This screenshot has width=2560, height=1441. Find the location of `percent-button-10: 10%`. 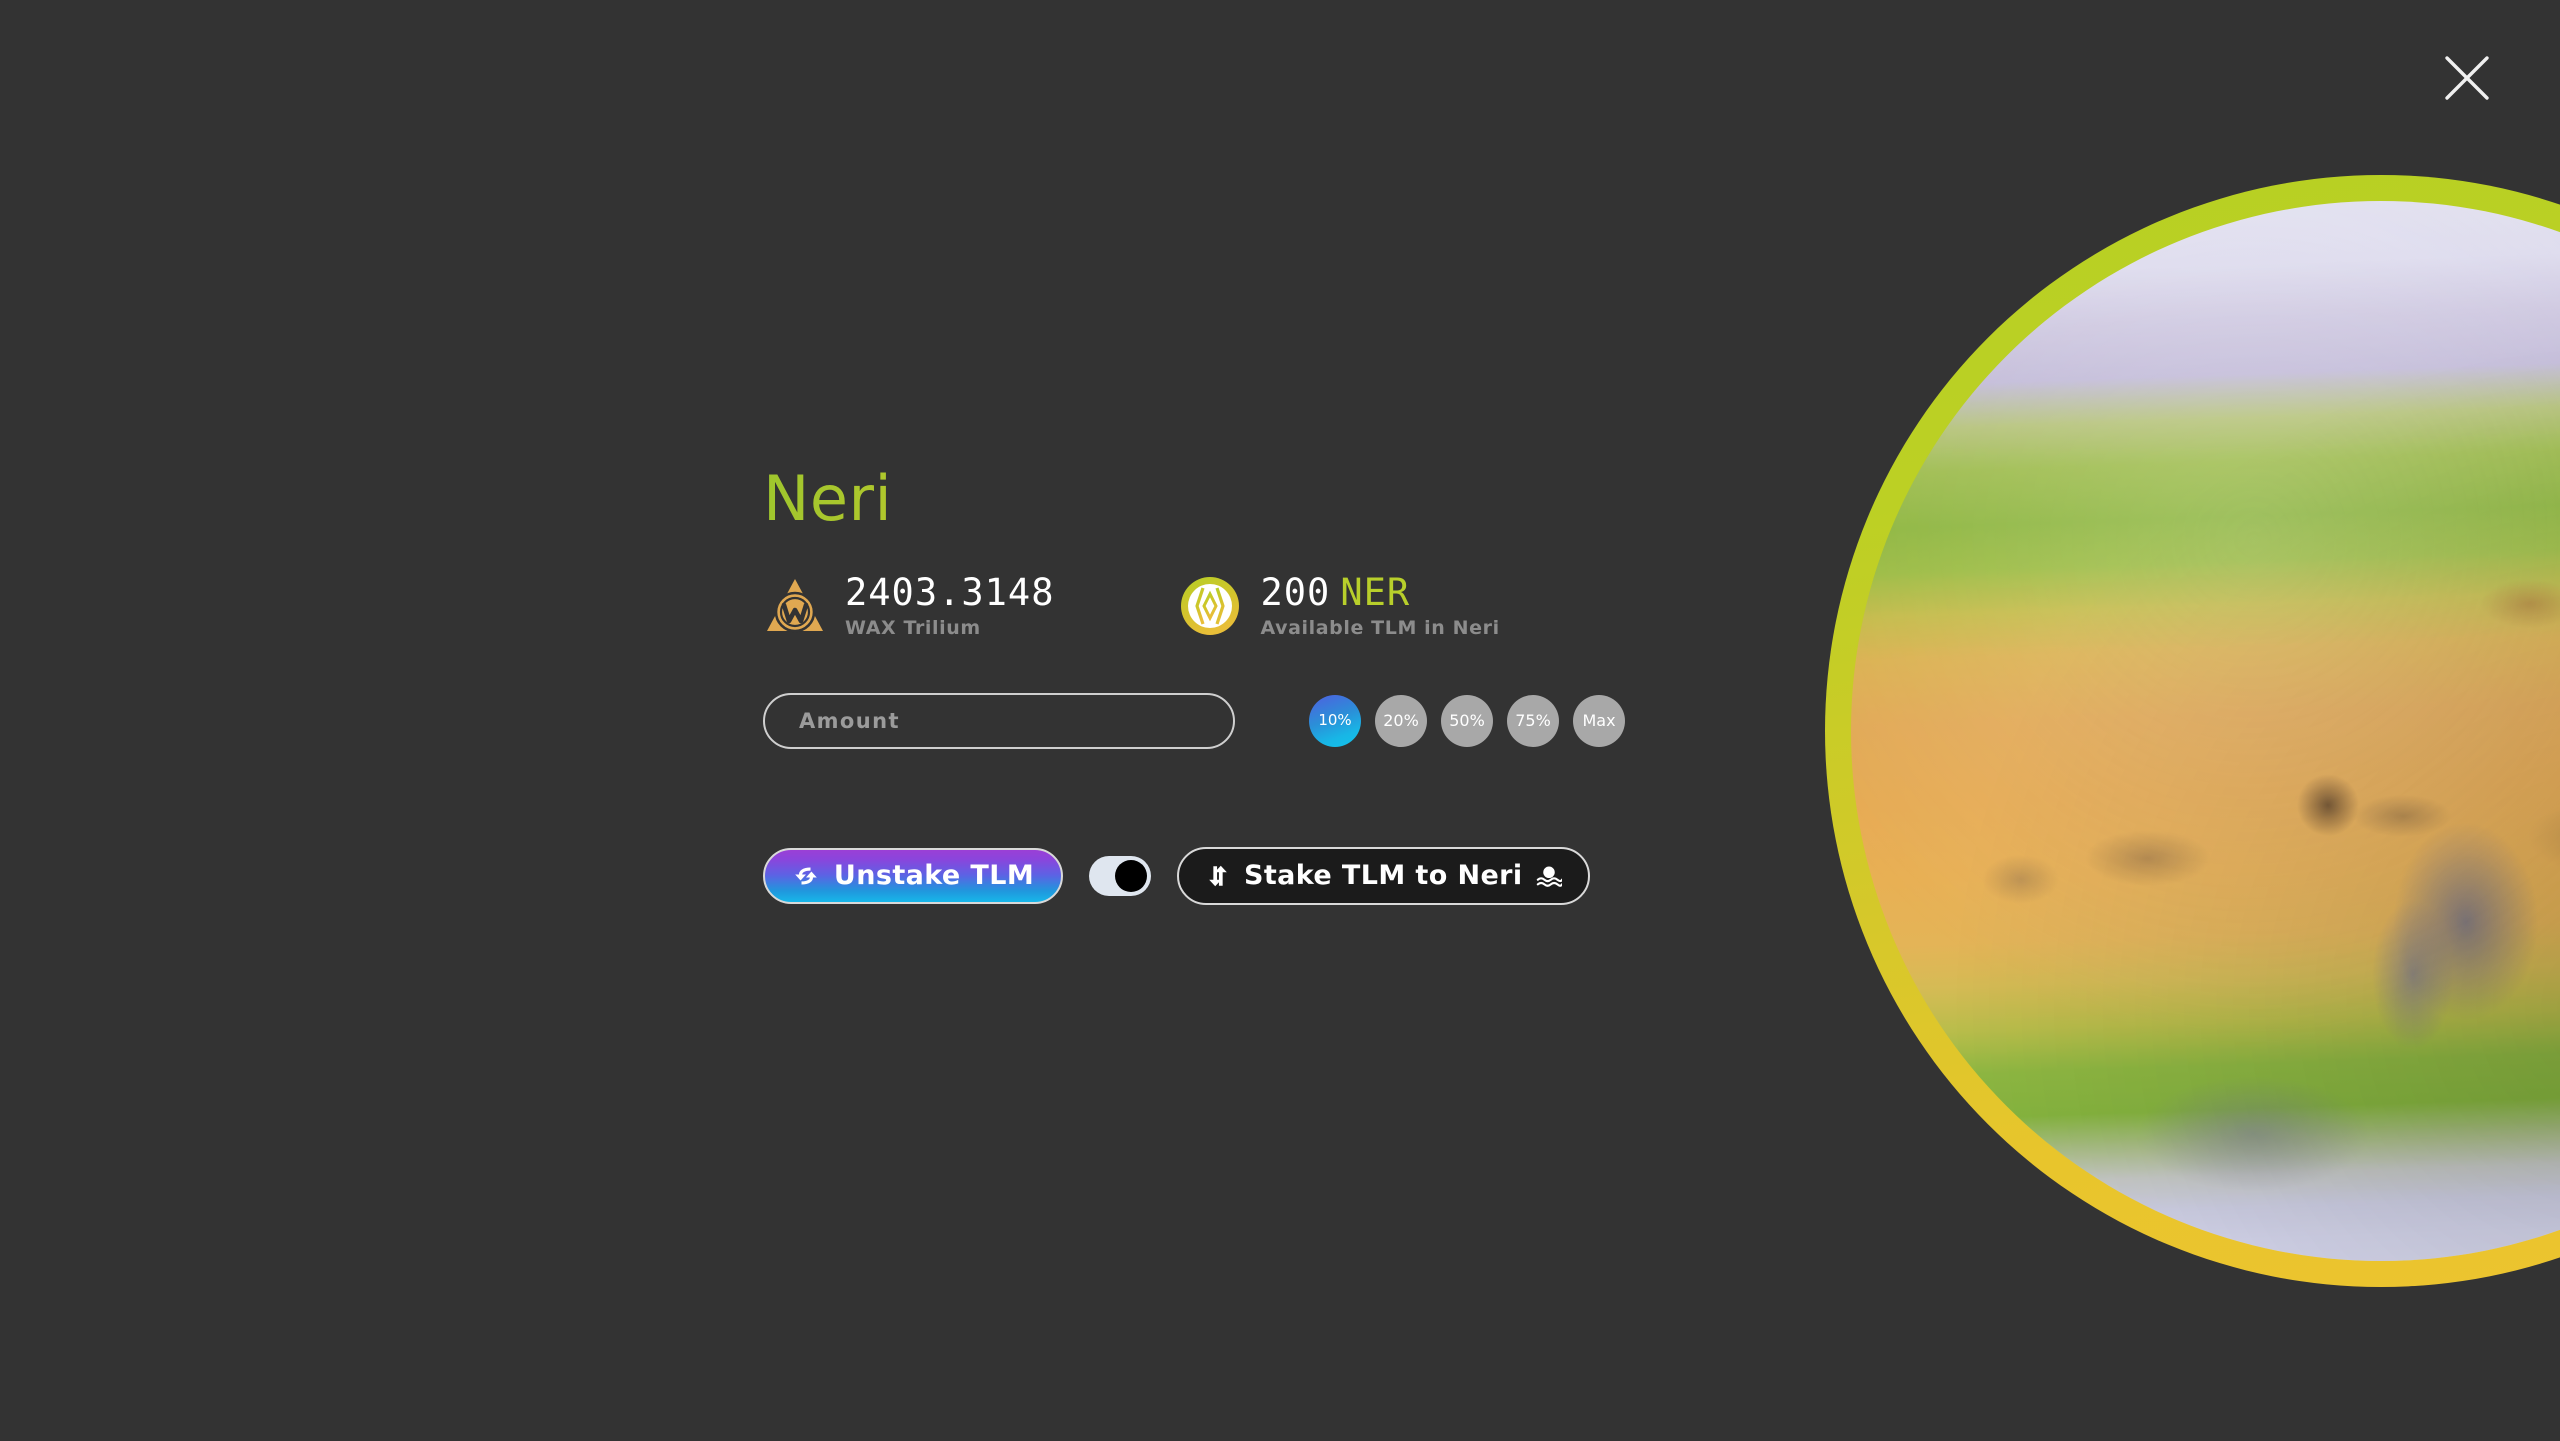

percent-button-10: 10% is located at coordinates (1335, 720).